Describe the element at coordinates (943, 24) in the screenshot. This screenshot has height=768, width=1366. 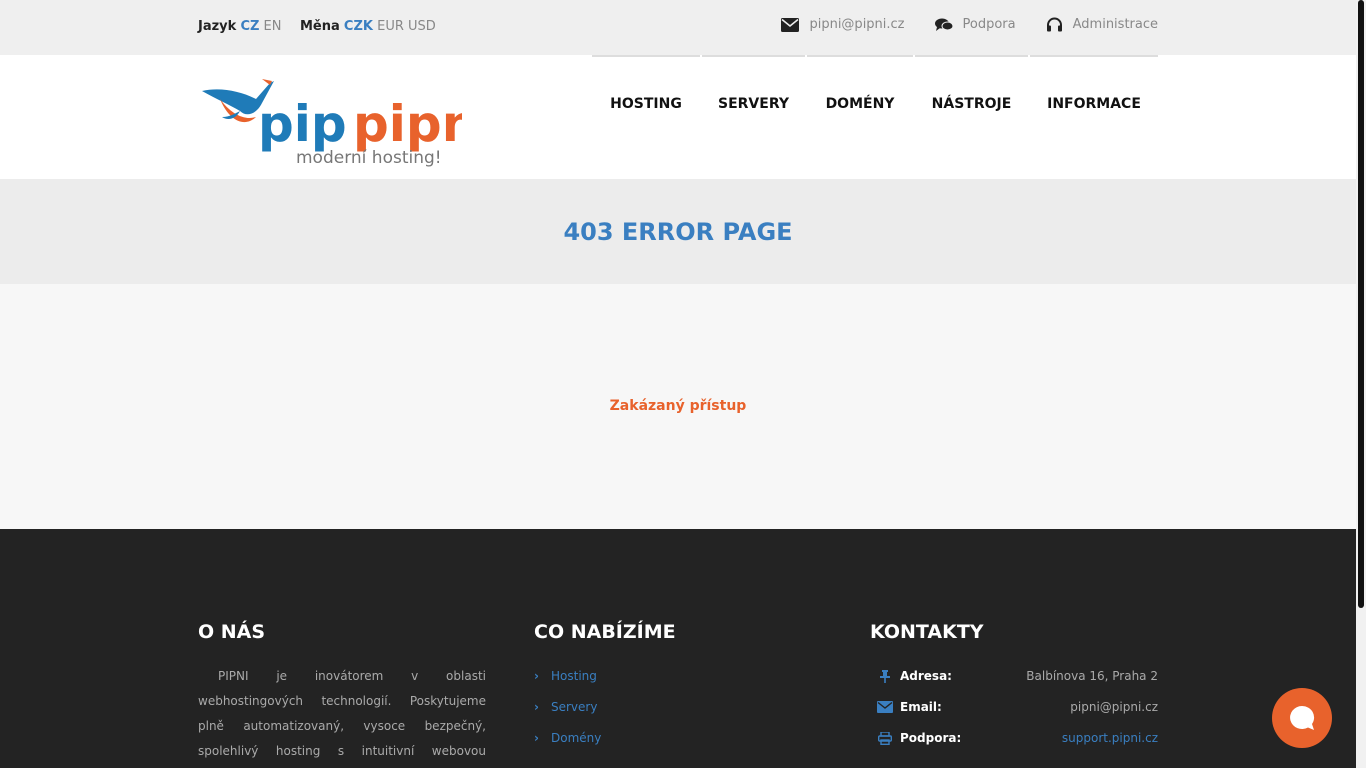
I see `comments-icon` at that location.